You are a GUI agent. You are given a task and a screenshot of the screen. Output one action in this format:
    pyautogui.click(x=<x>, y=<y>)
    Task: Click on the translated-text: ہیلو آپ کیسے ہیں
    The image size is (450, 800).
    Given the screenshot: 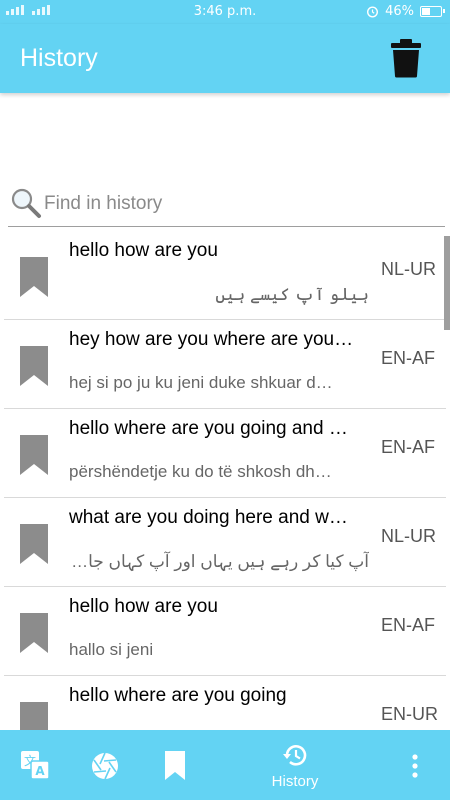 What is the action you would take?
    pyautogui.click(x=292, y=294)
    